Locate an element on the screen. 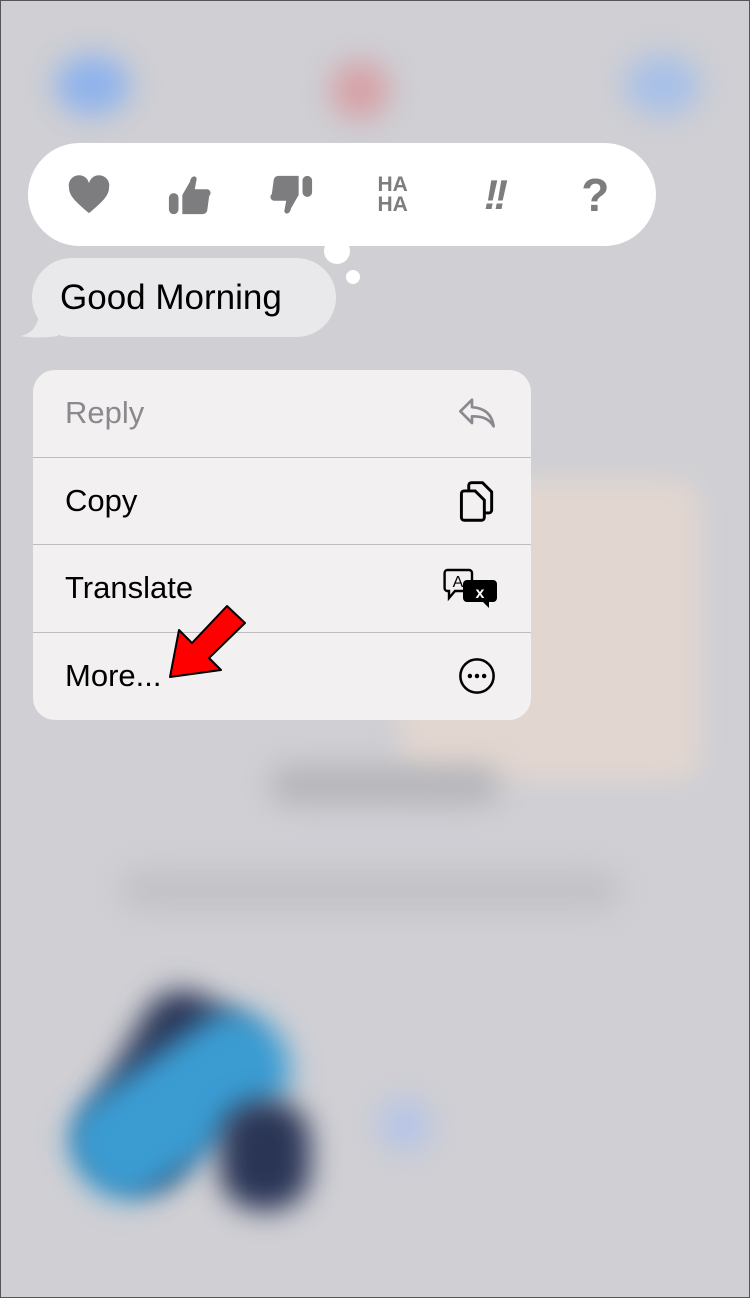  menu-item-label: Copy is located at coordinates (101, 500).